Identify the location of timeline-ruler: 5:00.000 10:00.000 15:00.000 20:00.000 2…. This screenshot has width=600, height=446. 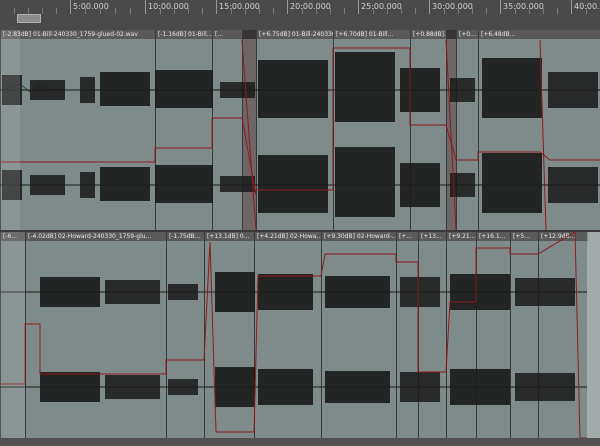
(300, 15).